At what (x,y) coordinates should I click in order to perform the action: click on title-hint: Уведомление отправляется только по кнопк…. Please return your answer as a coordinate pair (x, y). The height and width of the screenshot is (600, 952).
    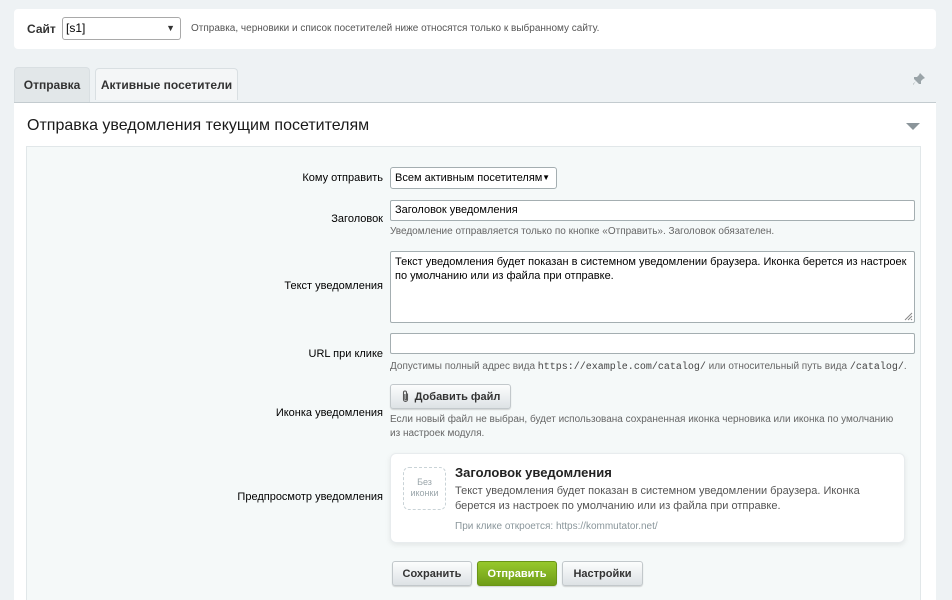
    Looking at the image, I should click on (582, 231).